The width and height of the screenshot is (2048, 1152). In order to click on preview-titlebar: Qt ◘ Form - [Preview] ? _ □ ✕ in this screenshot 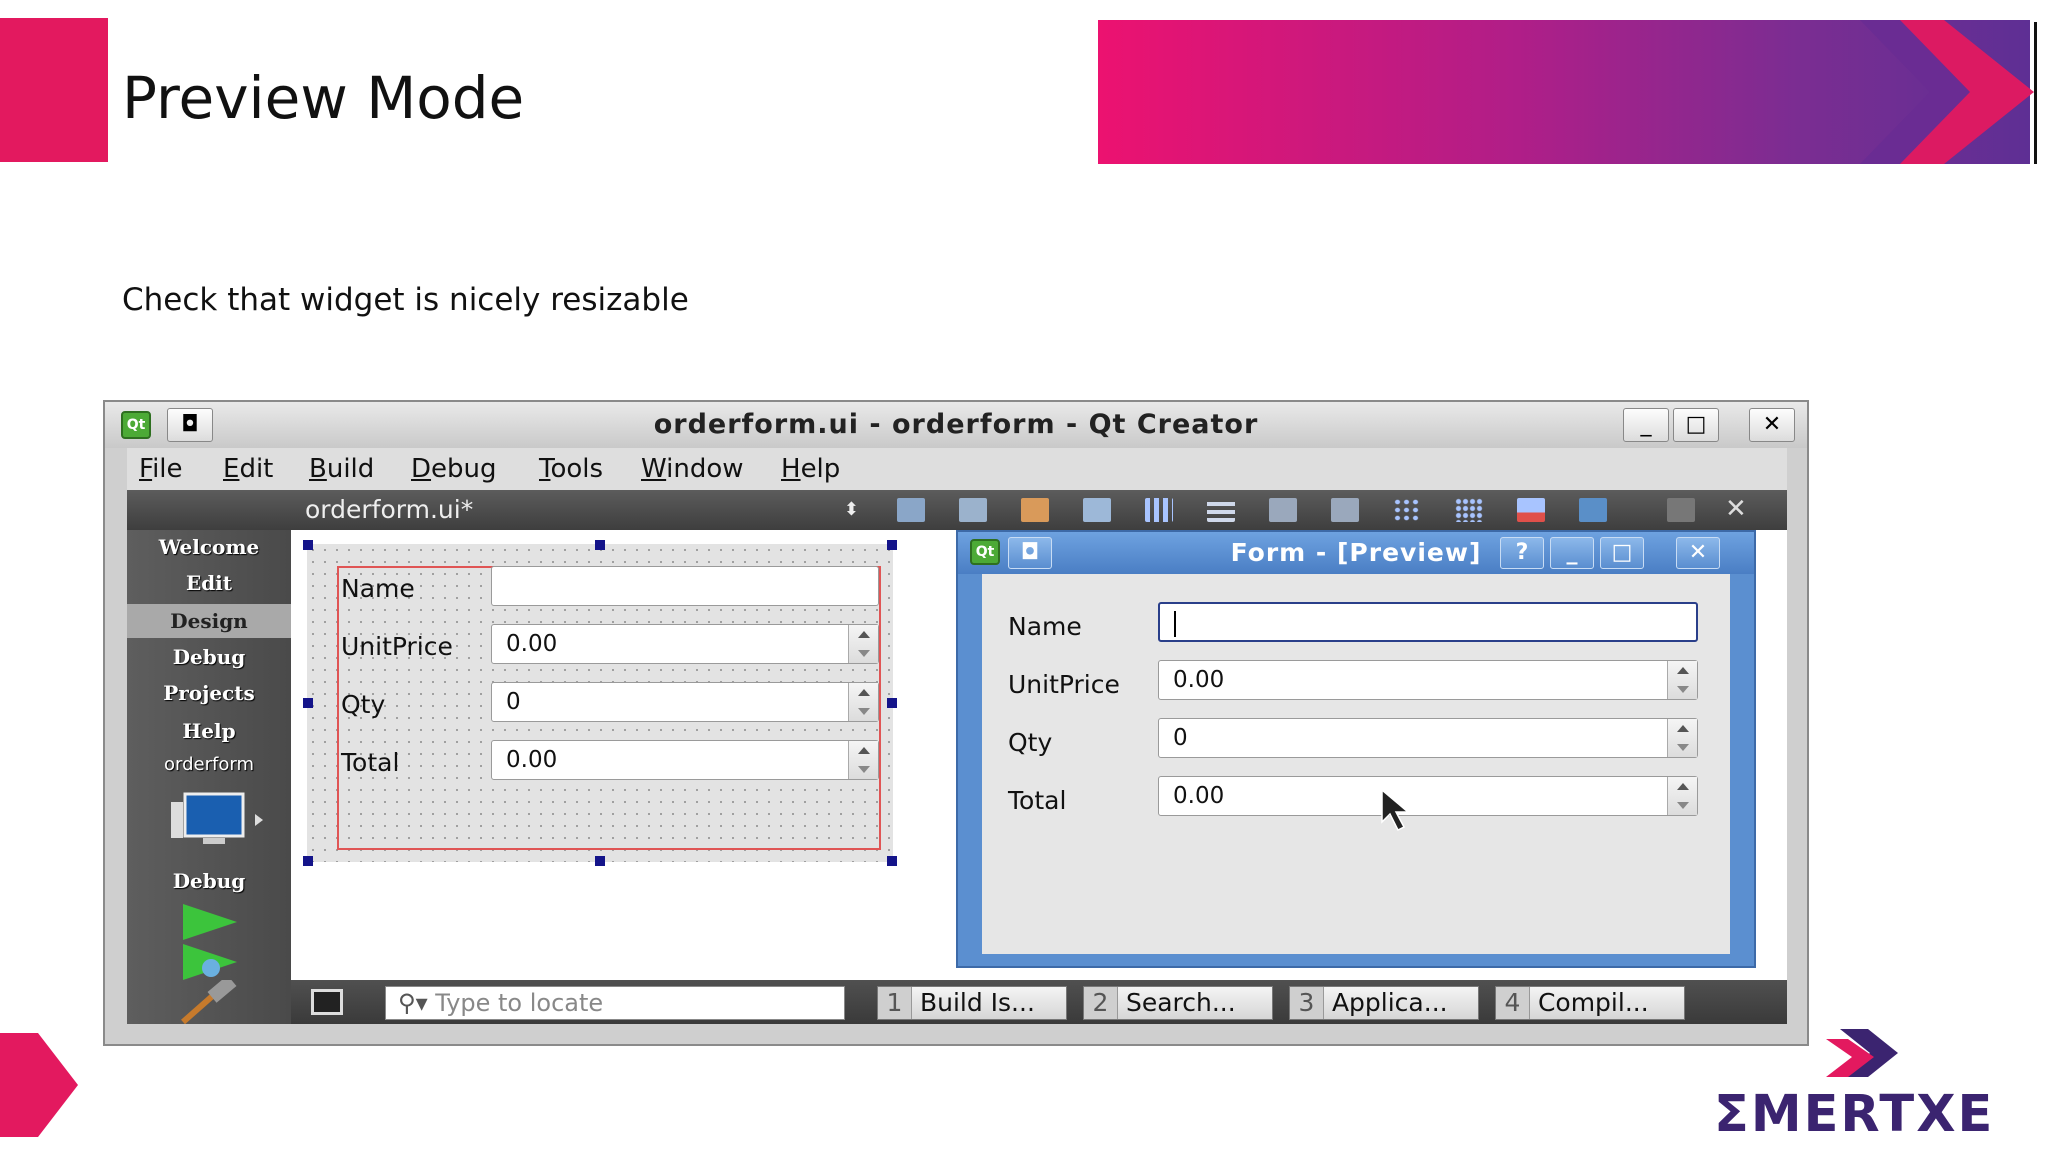, I will do `click(1356, 553)`.